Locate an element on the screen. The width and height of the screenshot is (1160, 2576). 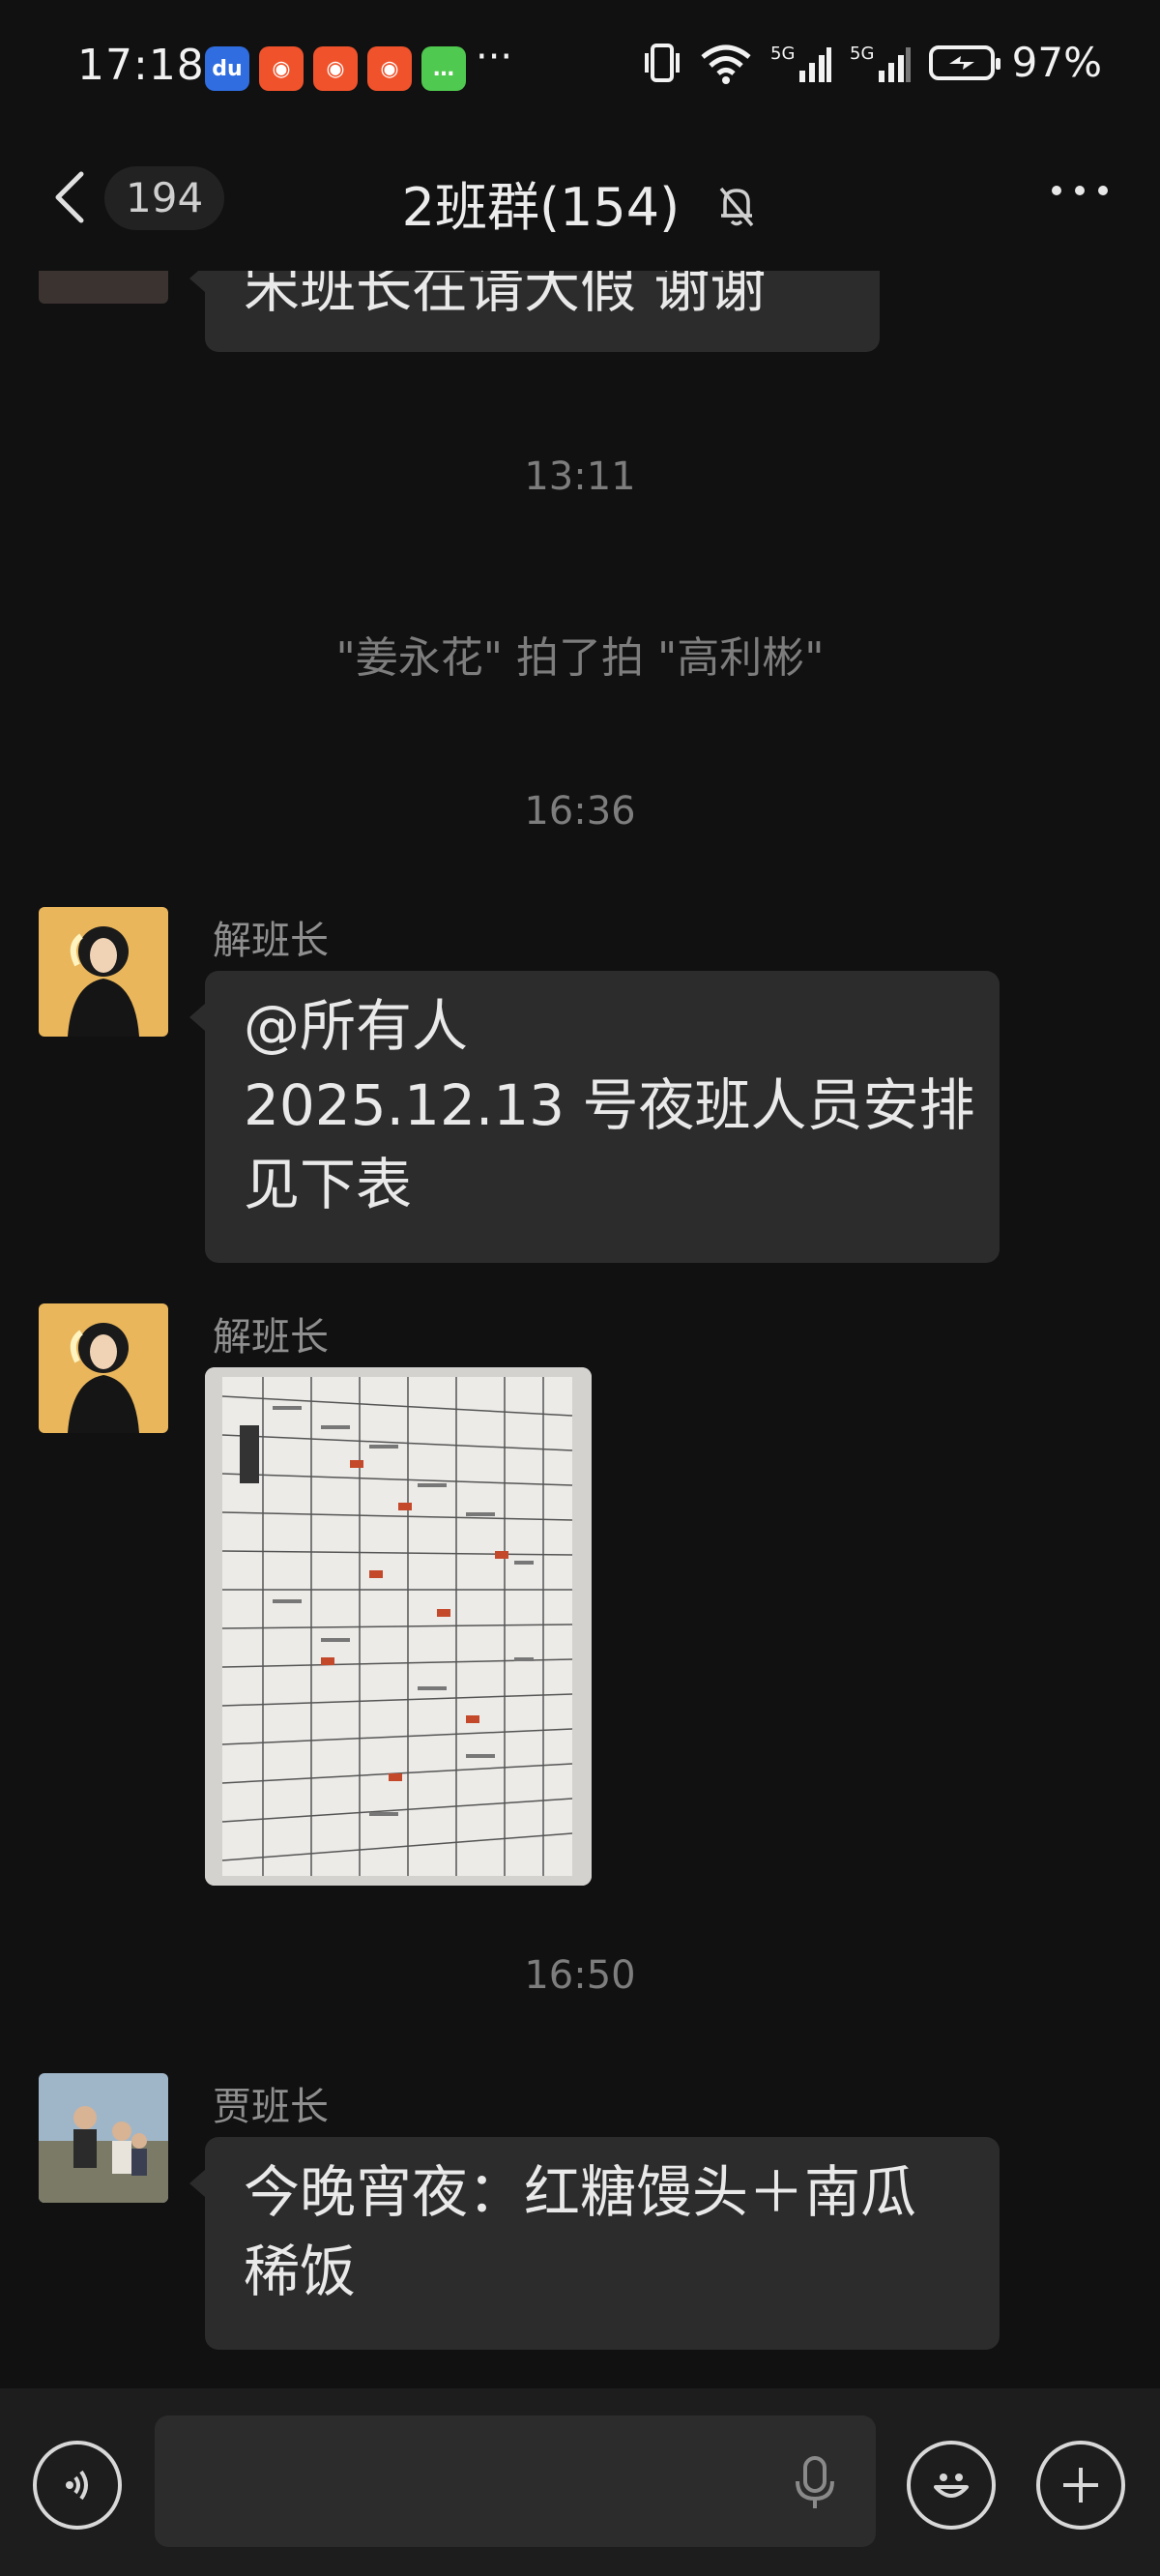
message-text: 宋班长在请大假 谢谢 is located at coordinates (505, 295).